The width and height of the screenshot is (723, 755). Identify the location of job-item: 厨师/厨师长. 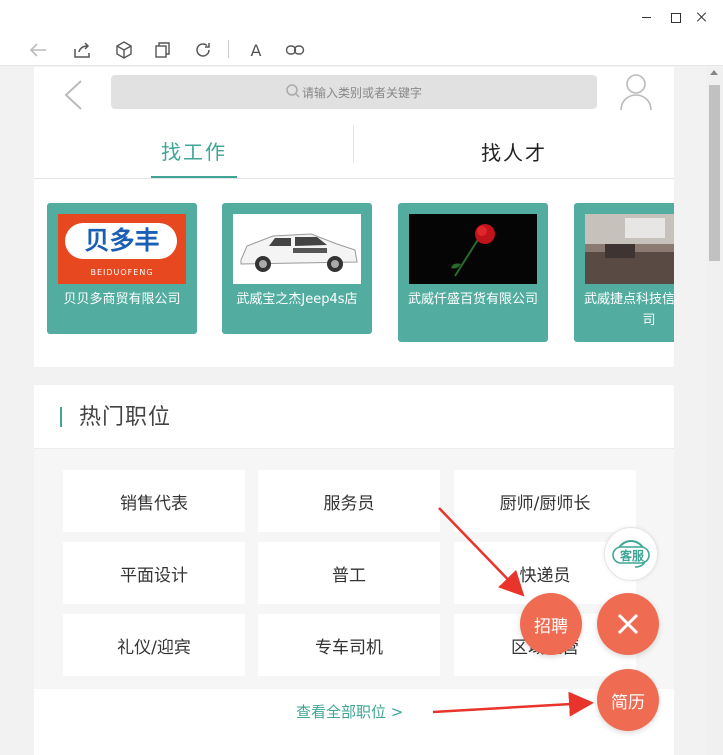
(545, 501).